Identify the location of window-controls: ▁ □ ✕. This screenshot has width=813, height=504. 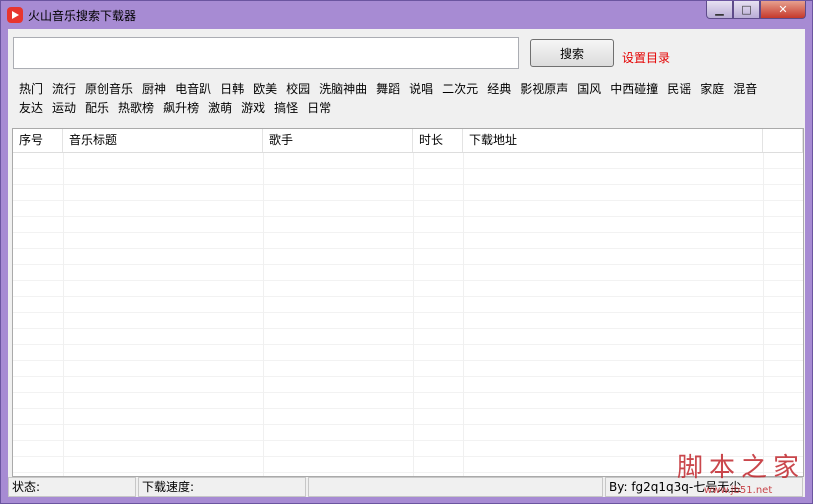
(756, 11).